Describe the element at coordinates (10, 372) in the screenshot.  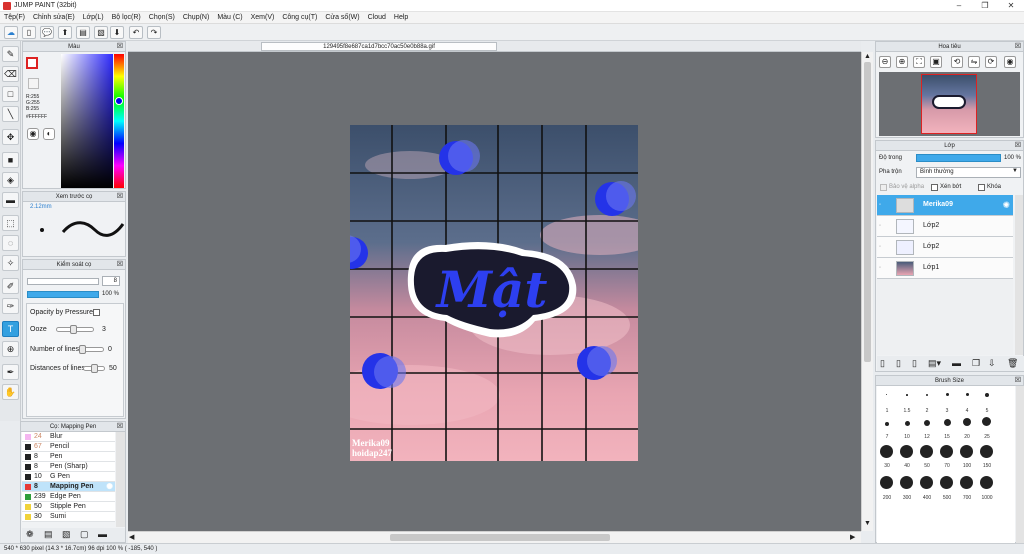
I see `eyedropper-tool-icon: ✒` at that location.